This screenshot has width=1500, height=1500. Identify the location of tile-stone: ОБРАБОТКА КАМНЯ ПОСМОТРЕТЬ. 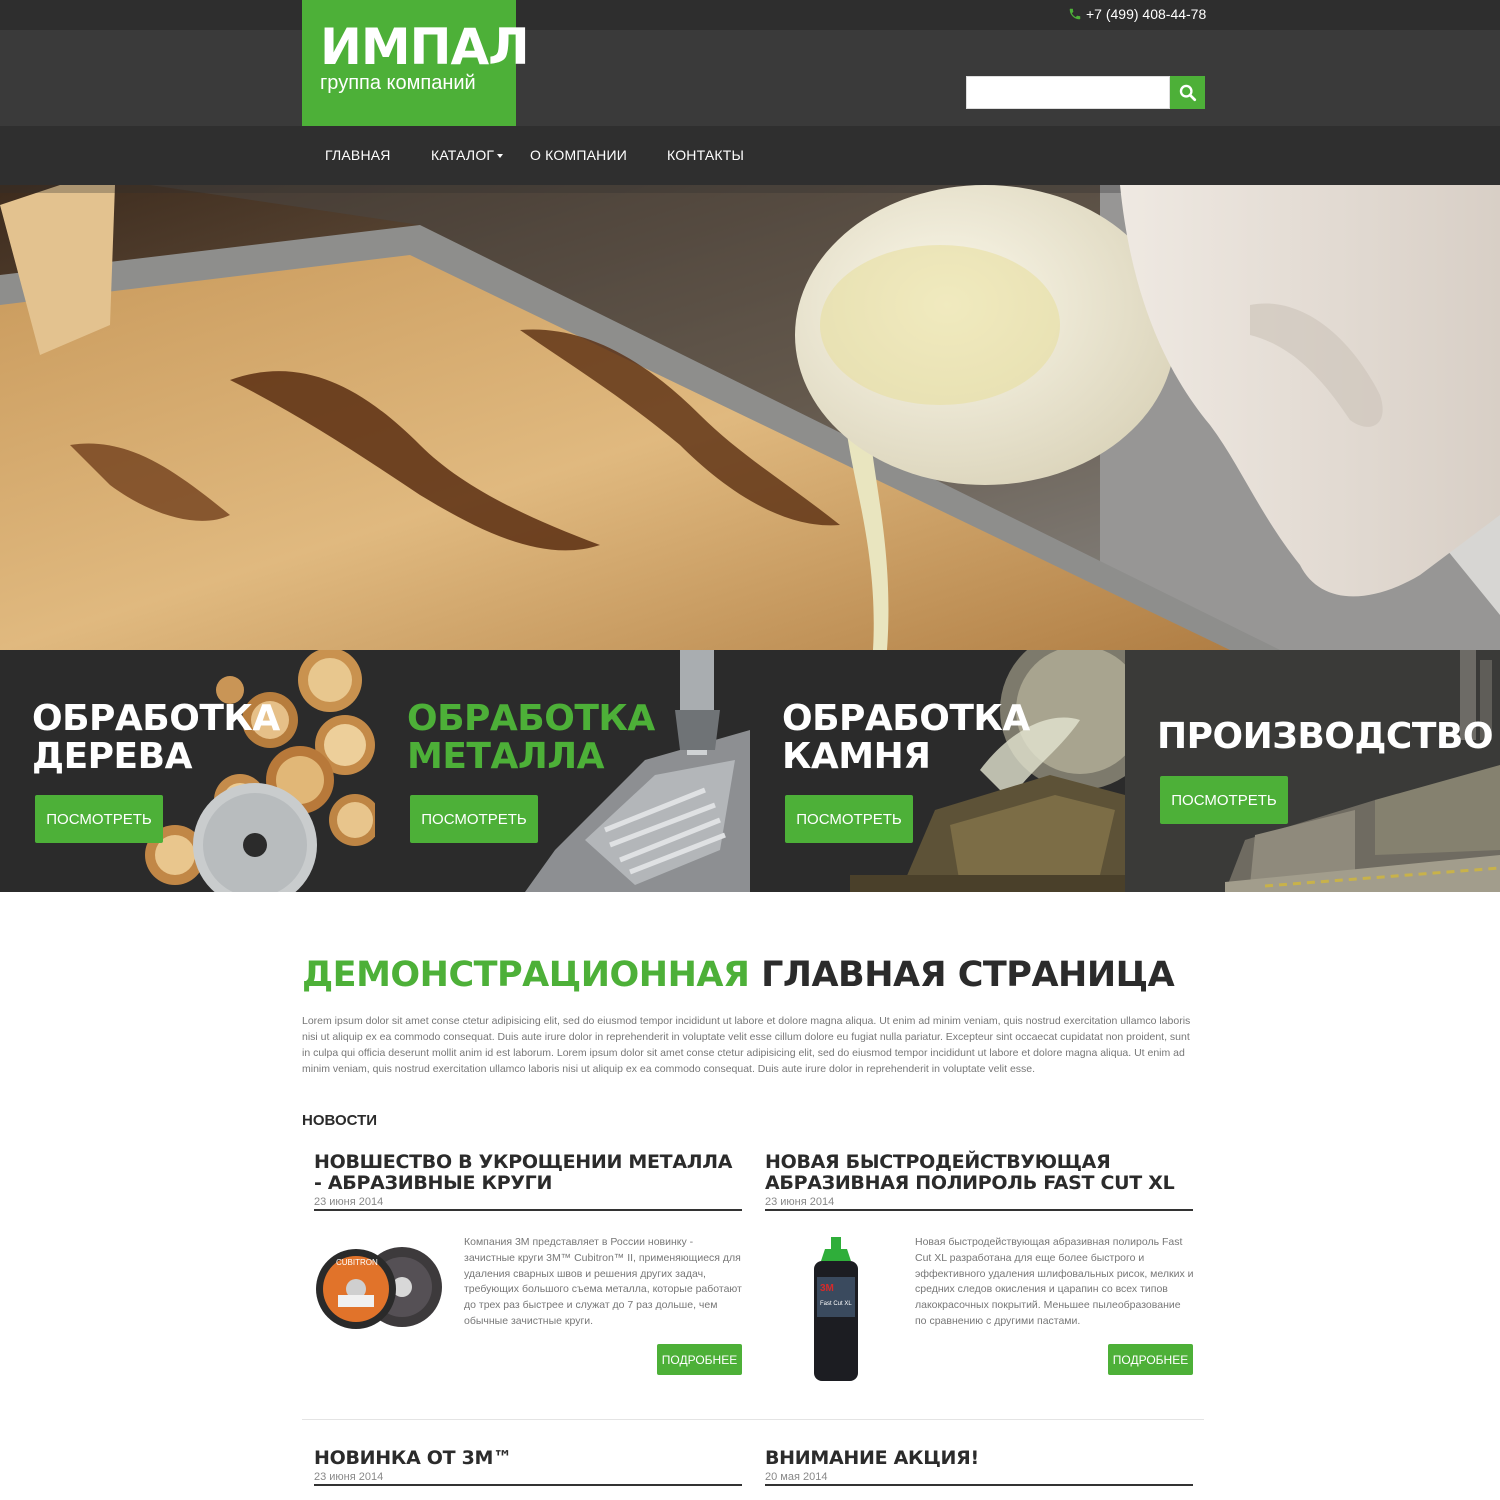
(937, 771).